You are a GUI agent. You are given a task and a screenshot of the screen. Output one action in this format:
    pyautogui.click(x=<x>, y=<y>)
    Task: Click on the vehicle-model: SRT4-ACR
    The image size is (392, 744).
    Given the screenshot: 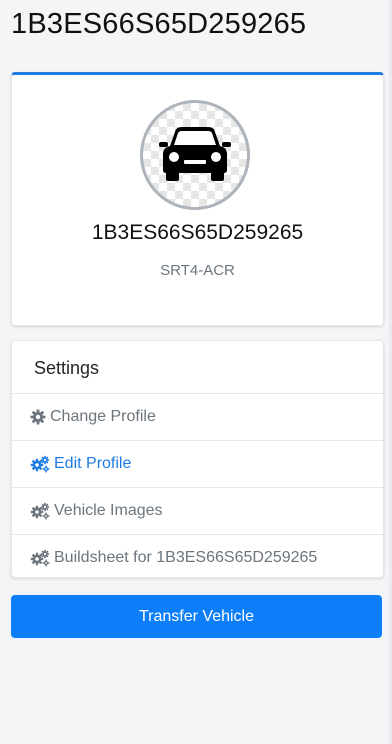 What is the action you would take?
    pyautogui.click(x=197, y=270)
    